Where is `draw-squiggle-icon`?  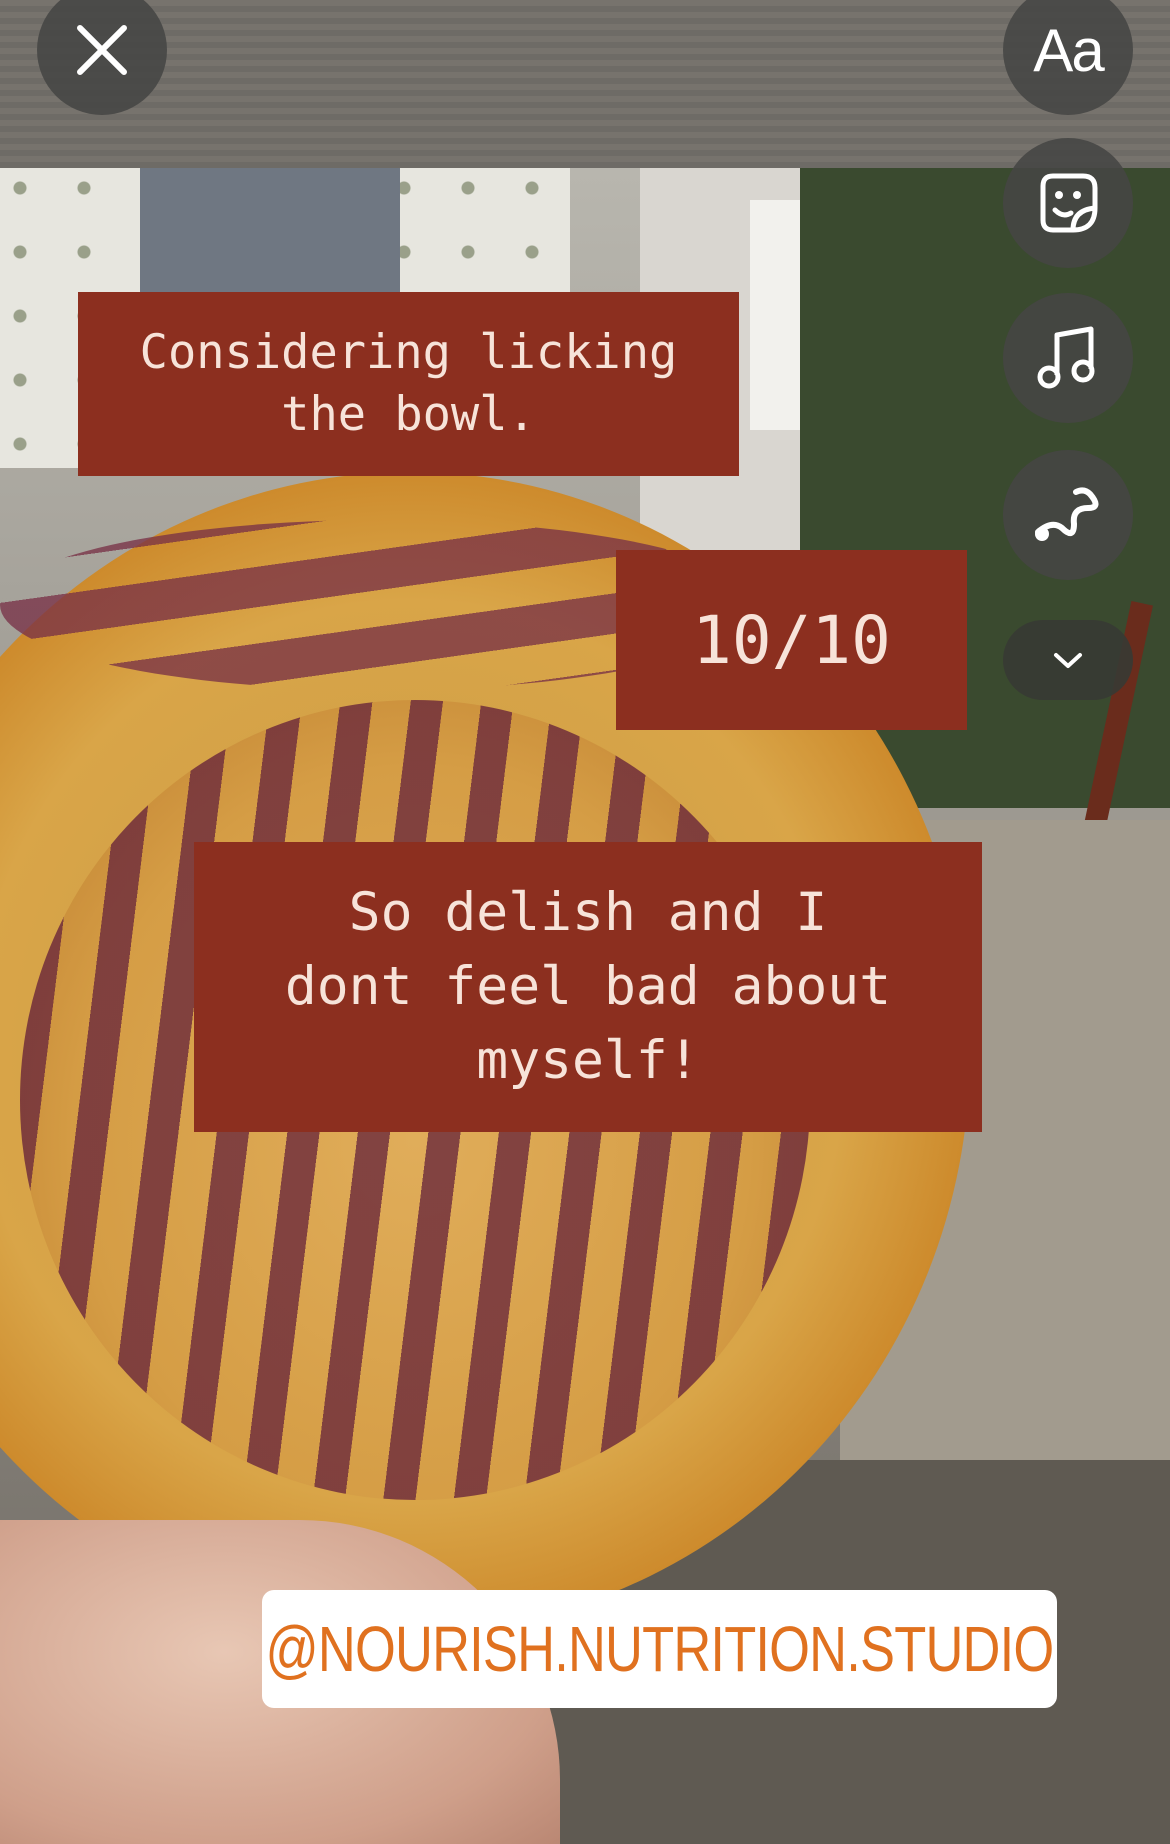
draw-squiggle-icon is located at coordinates (1067, 514).